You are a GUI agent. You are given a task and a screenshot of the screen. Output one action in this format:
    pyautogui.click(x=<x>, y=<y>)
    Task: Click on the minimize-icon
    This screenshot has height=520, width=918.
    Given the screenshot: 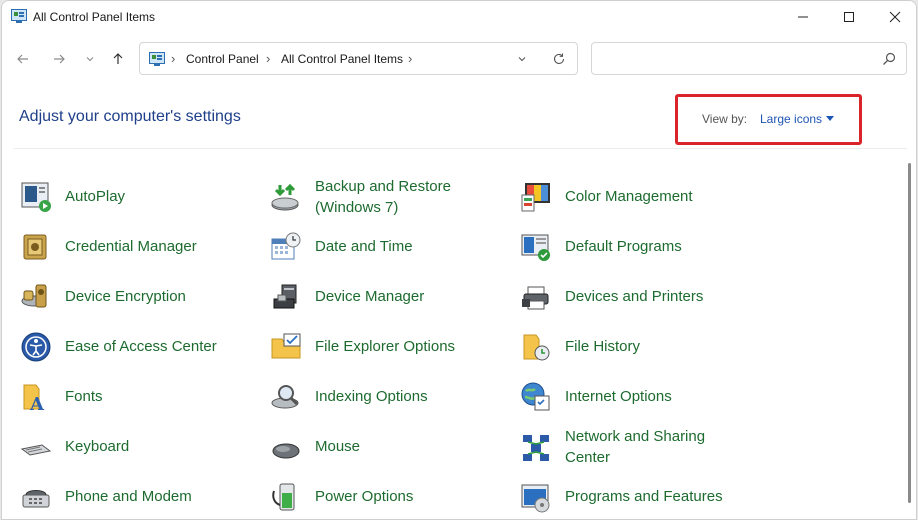 What is the action you would take?
    pyautogui.click(x=803, y=17)
    